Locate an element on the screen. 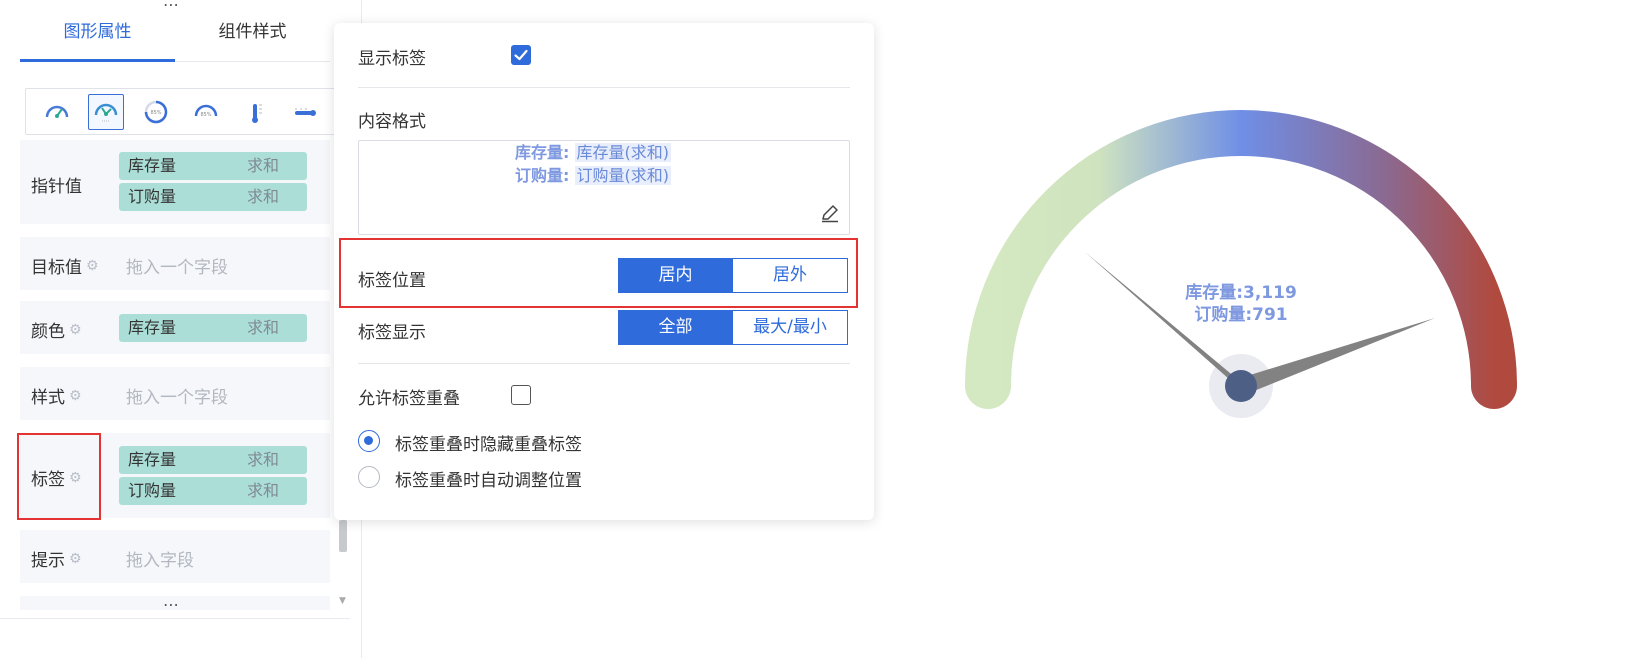  format-key: 订购量: is located at coordinates (542, 175).